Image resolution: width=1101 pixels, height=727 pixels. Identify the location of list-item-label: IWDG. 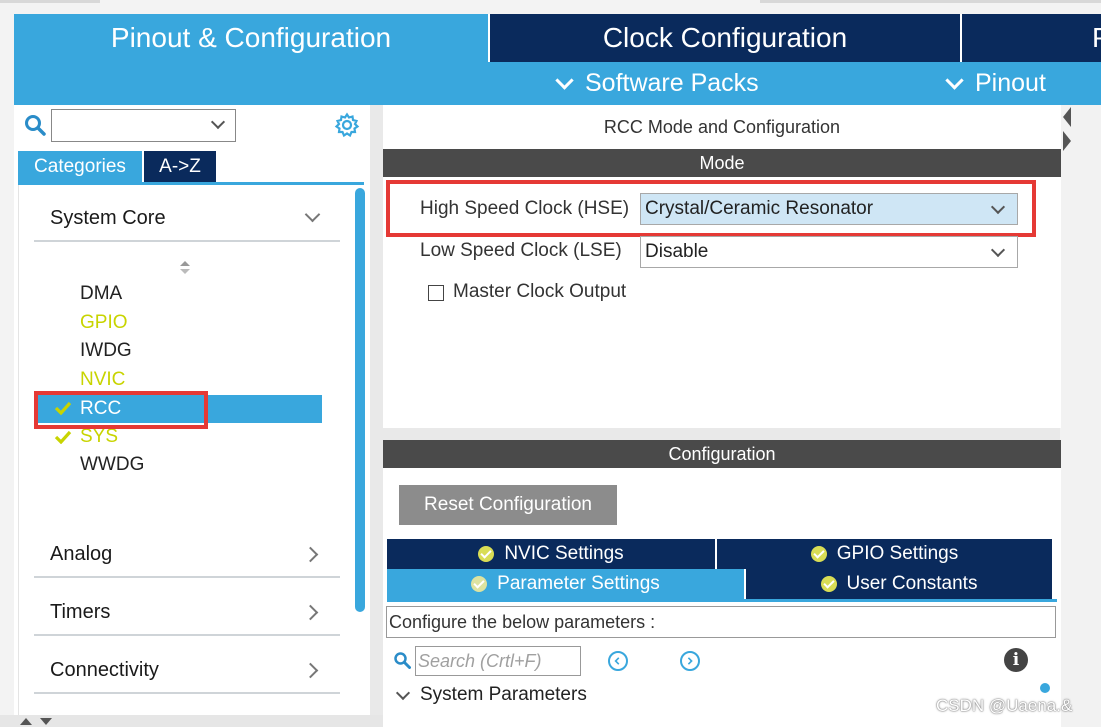
(106, 350).